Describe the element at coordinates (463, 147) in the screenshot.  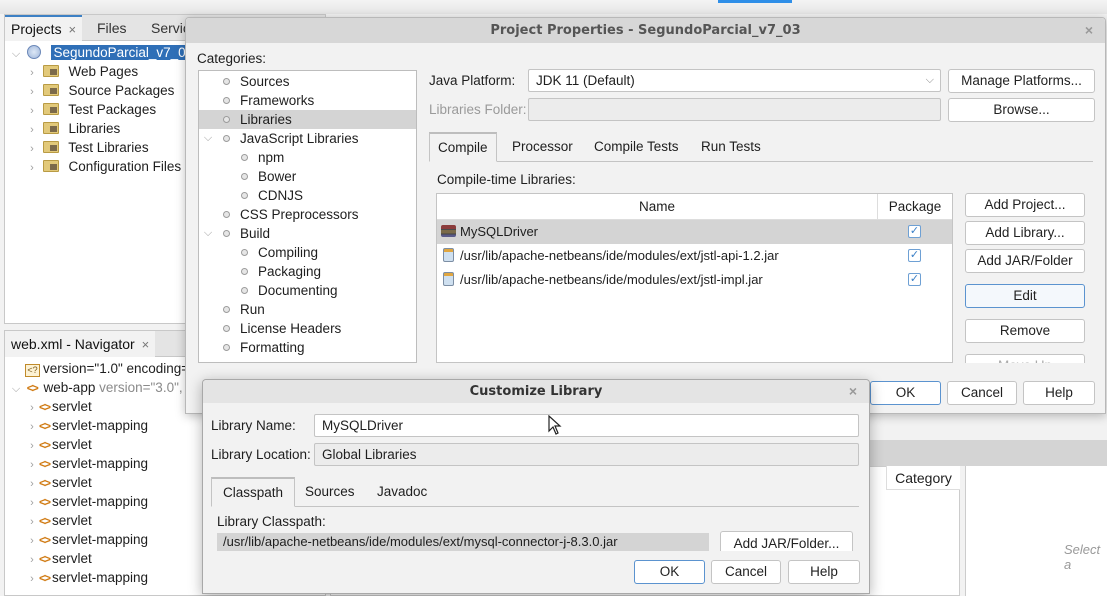
I see `tab-compile: Compile` at that location.